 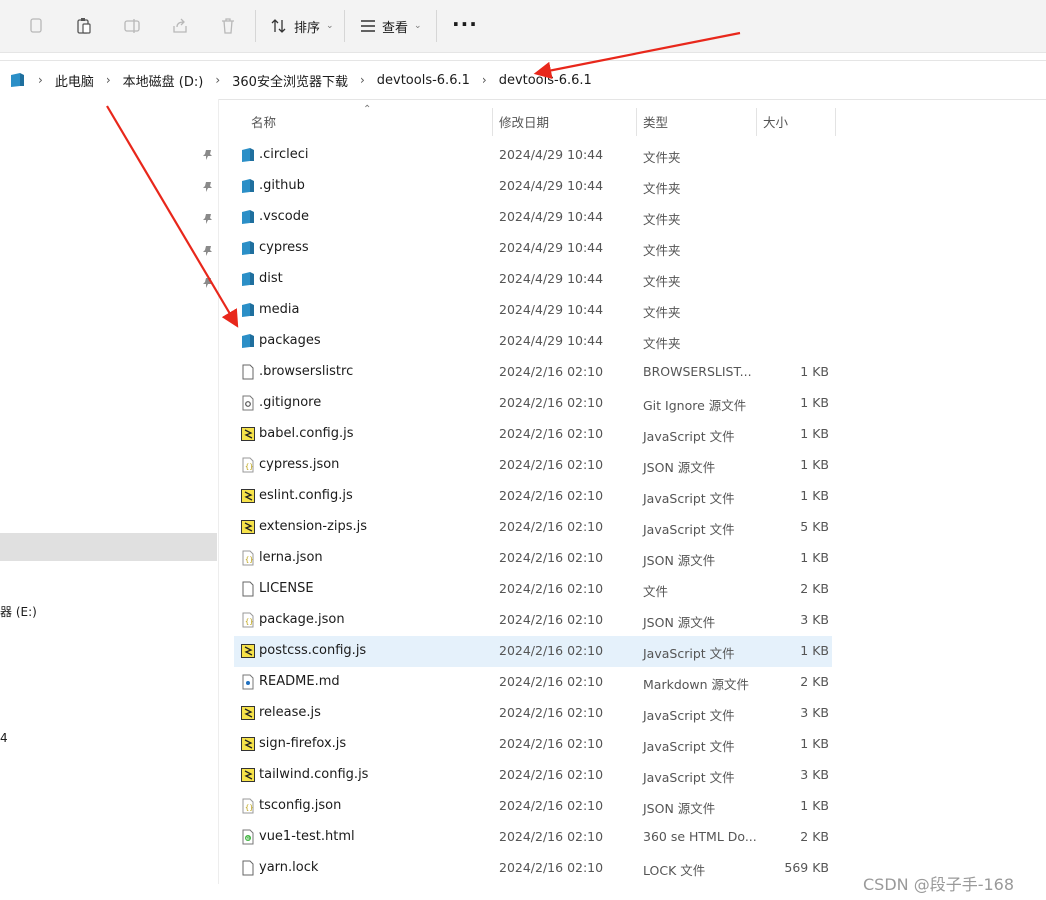 What do you see at coordinates (290, 402) in the screenshot?
I see `file-name: .gitignore` at bounding box center [290, 402].